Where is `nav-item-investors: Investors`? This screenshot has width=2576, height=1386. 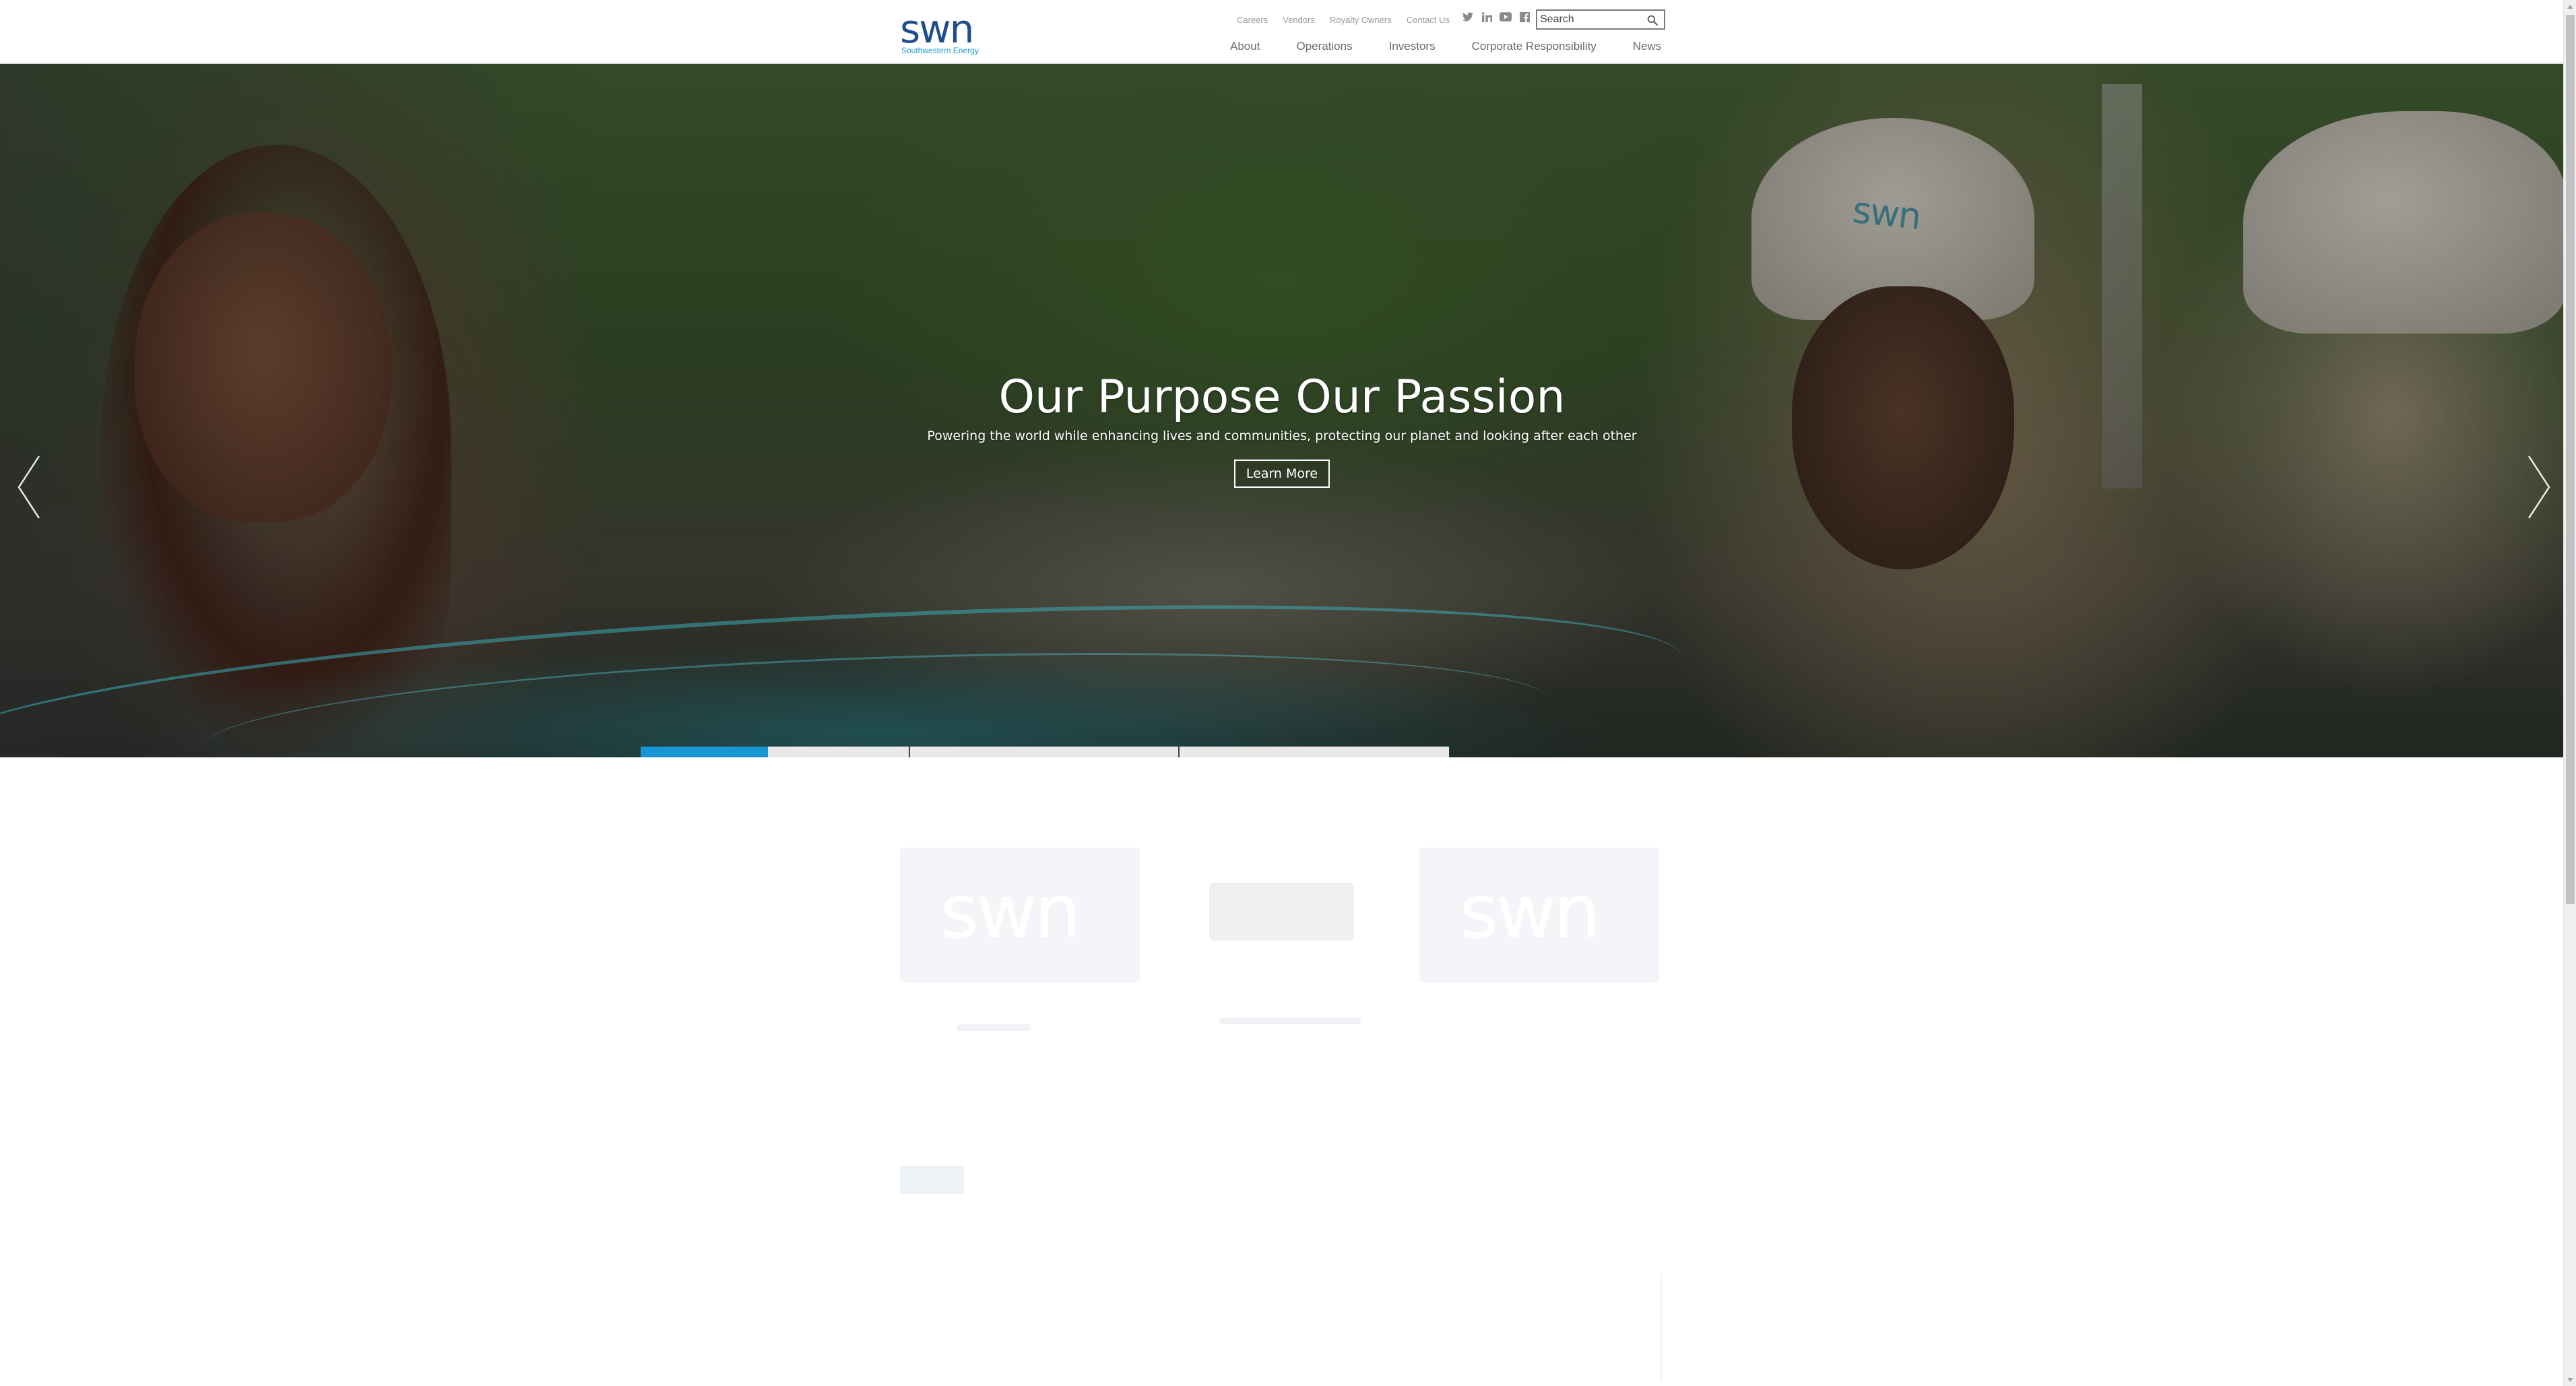
nav-item-investors: Investors is located at coordinates (1412, 46).